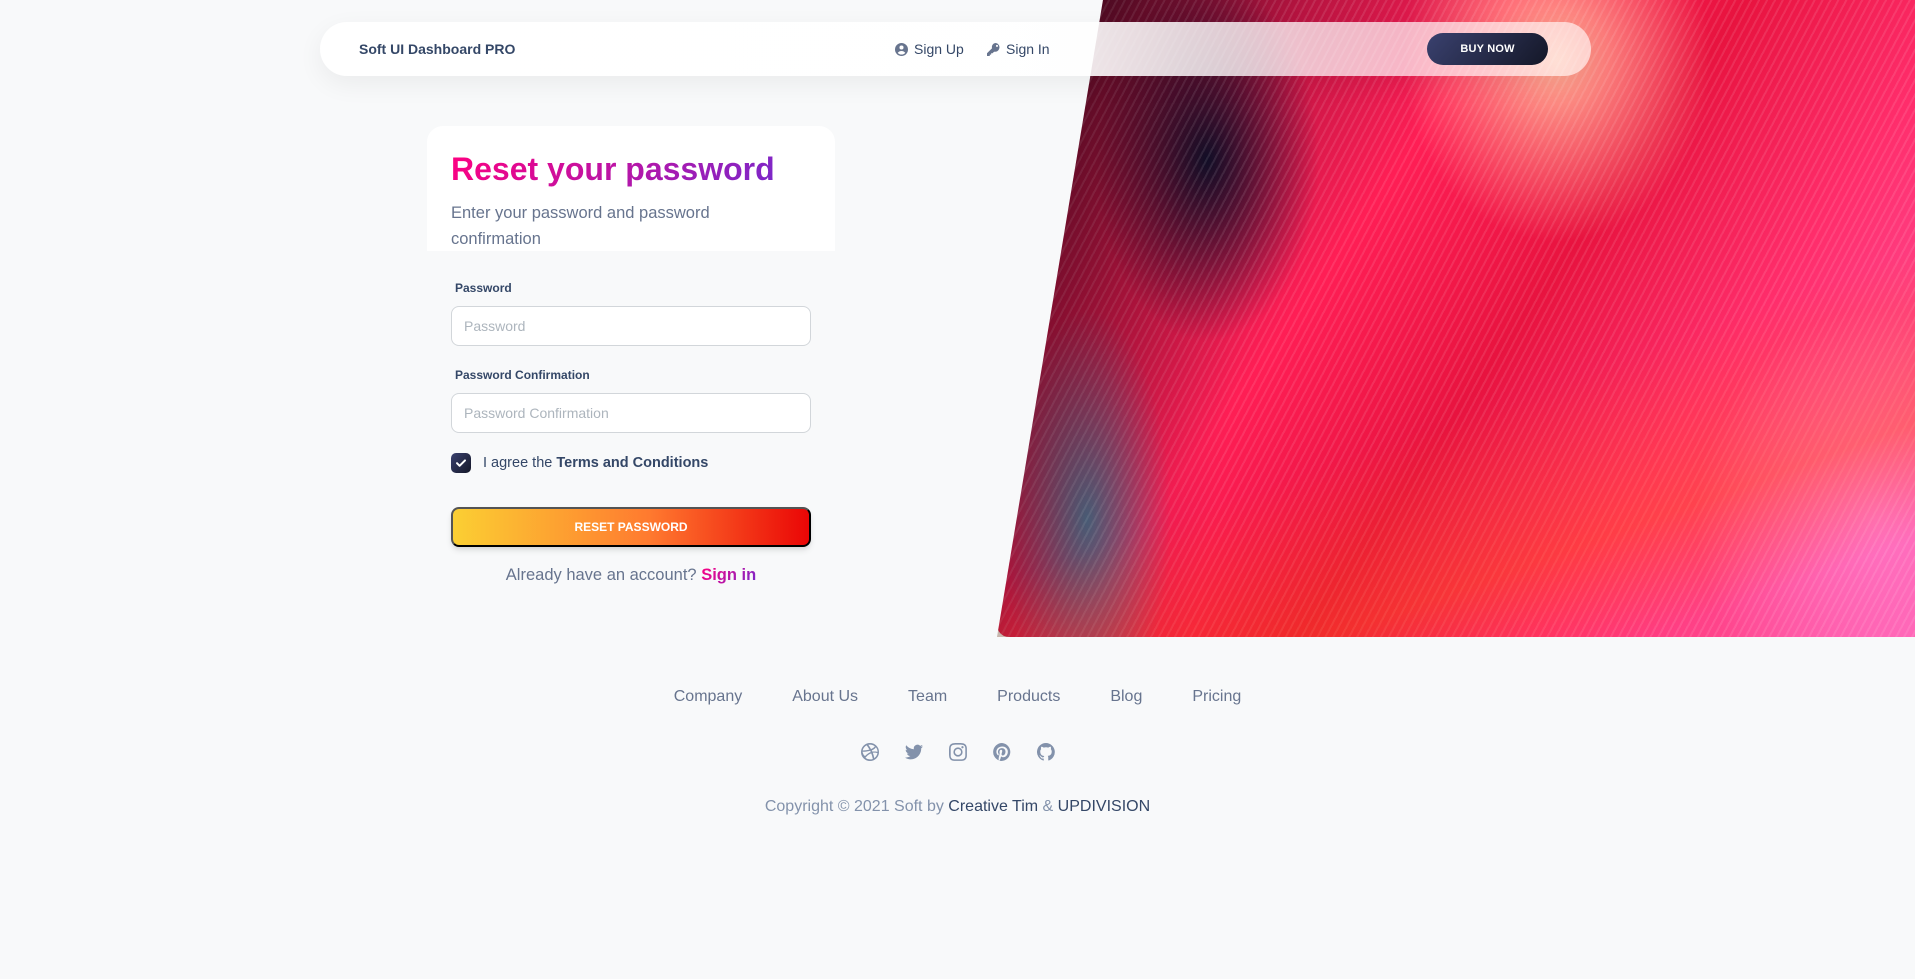 Image resolution: width=1915 pixels, height=979 pixels. What do you see at coordinates (927, 697) in the screenshot?
I see `footer-link-team: Team` at bounding box center [927, 697].